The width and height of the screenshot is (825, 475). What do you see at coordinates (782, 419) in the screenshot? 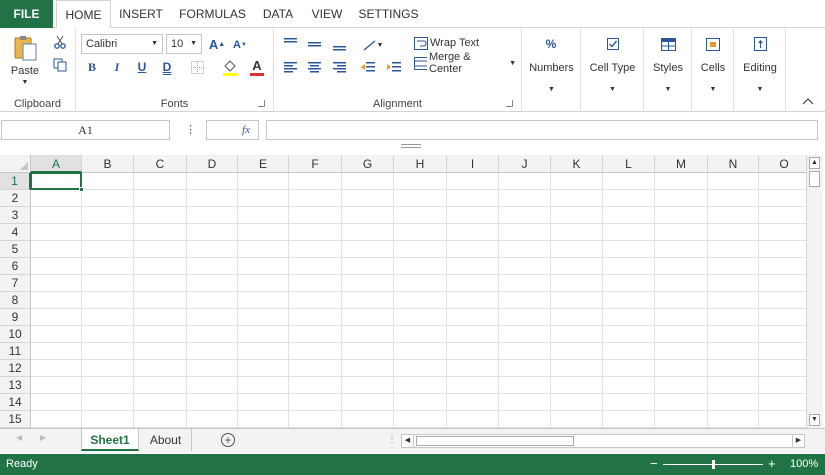
I see `cell-o15` at bounding box center [782, 419].